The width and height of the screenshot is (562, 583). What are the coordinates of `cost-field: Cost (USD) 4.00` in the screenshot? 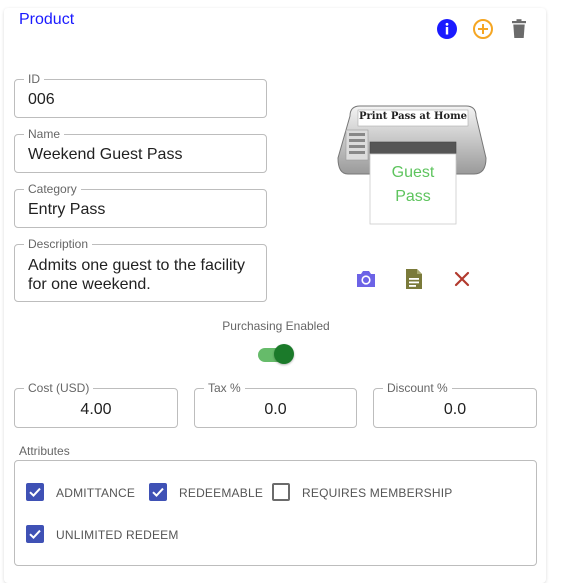 It's located at (96, 404).